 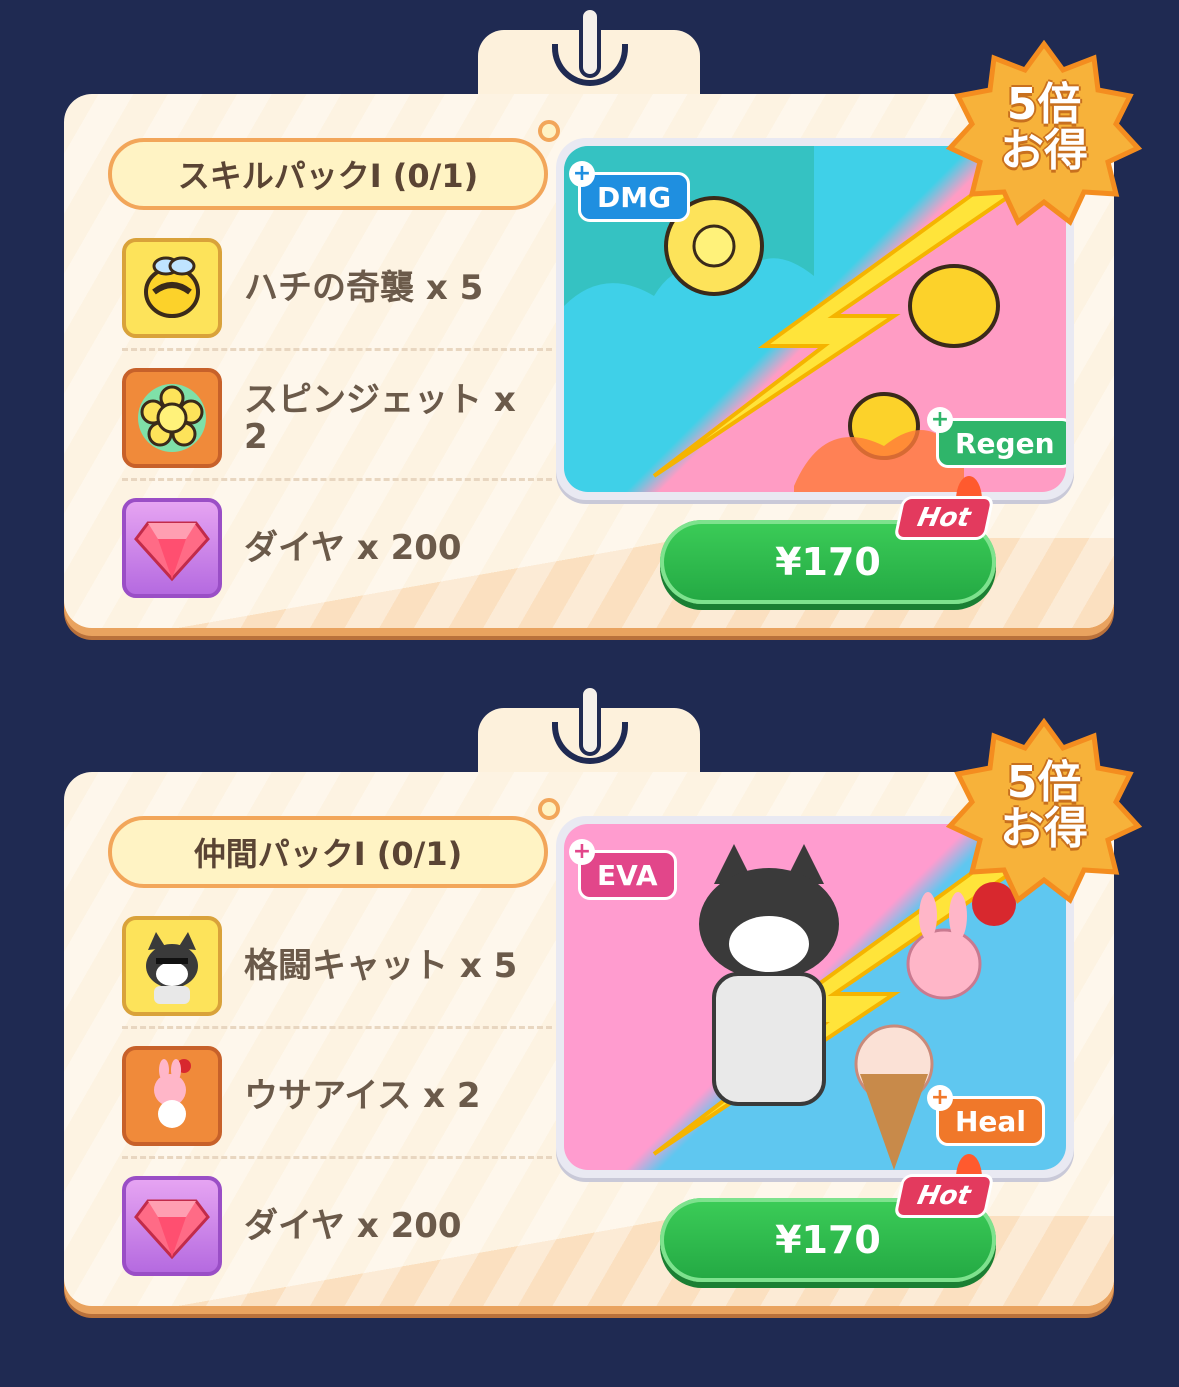 What do you see at coordinates (381, 966) in the screenshot?
I see `item-label: 格闘キャット x 5` at bounding box center [381, 966].